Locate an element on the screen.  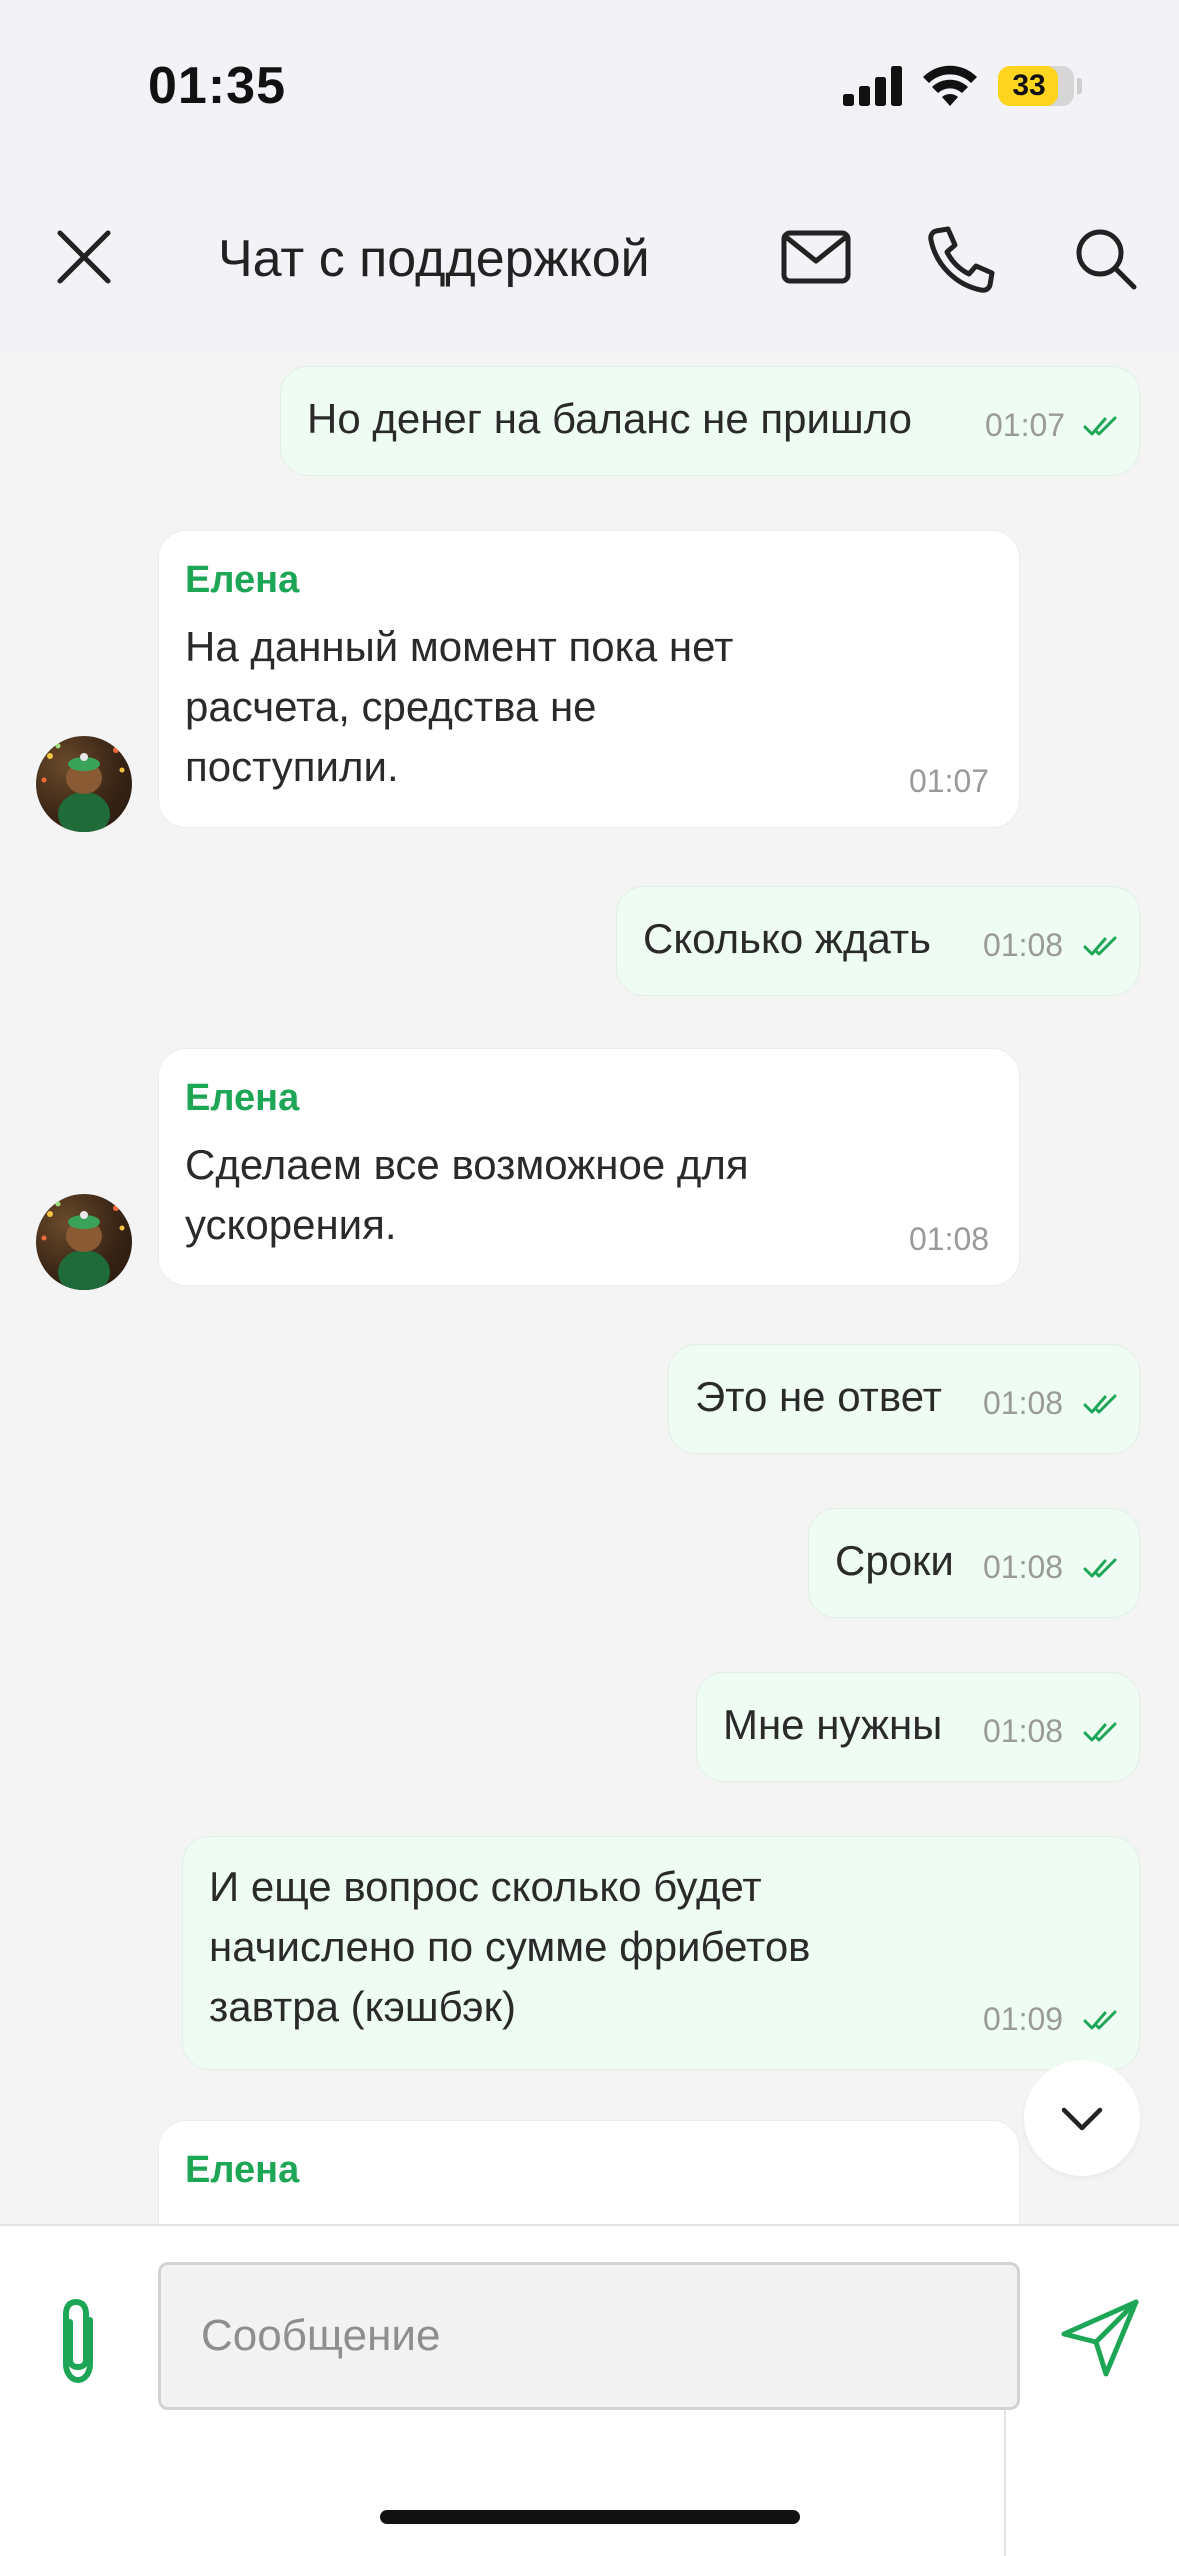
message-input is located at coordinates (589, 2336).